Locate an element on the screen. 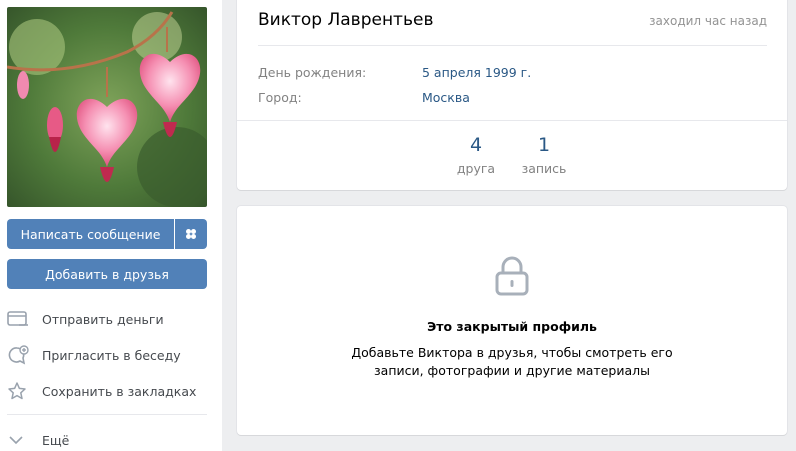  invite-chat-action: Пригласить в беседу is located at coordinates (107, 355).